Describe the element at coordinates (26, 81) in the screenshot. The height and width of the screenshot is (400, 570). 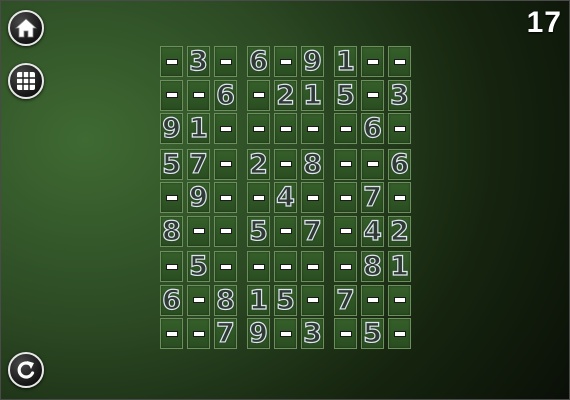
I see `grid-button` at that location.